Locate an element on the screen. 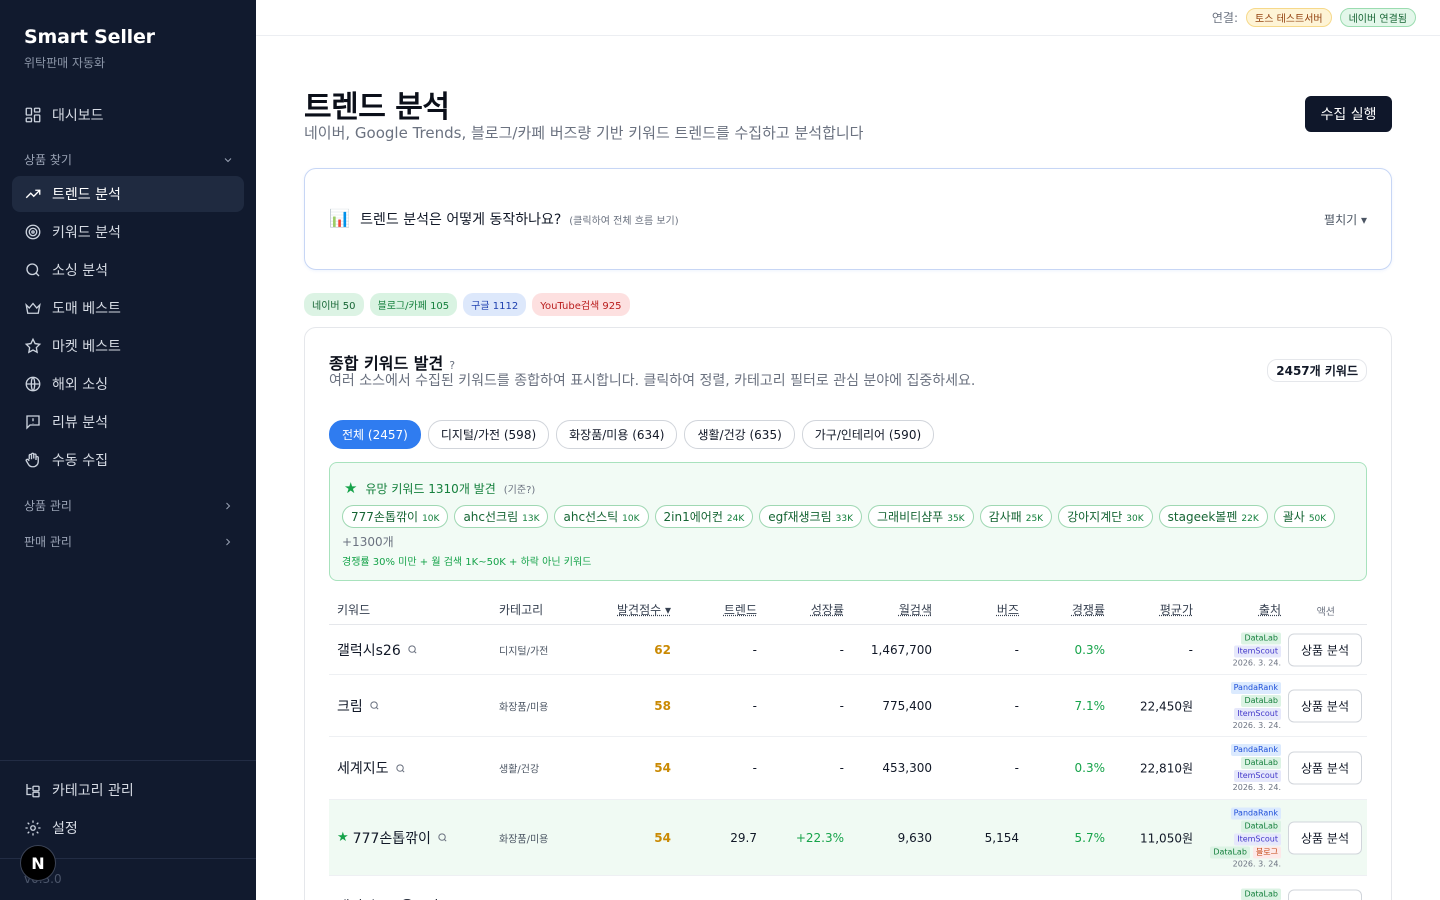  promising-chip: 2in1에어컨 24K is located at coordinates (704, 516).